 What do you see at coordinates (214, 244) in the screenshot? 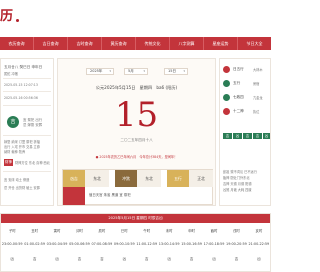
I see `hour-range: 17:00-18:59` at bounding box center [214, 244].